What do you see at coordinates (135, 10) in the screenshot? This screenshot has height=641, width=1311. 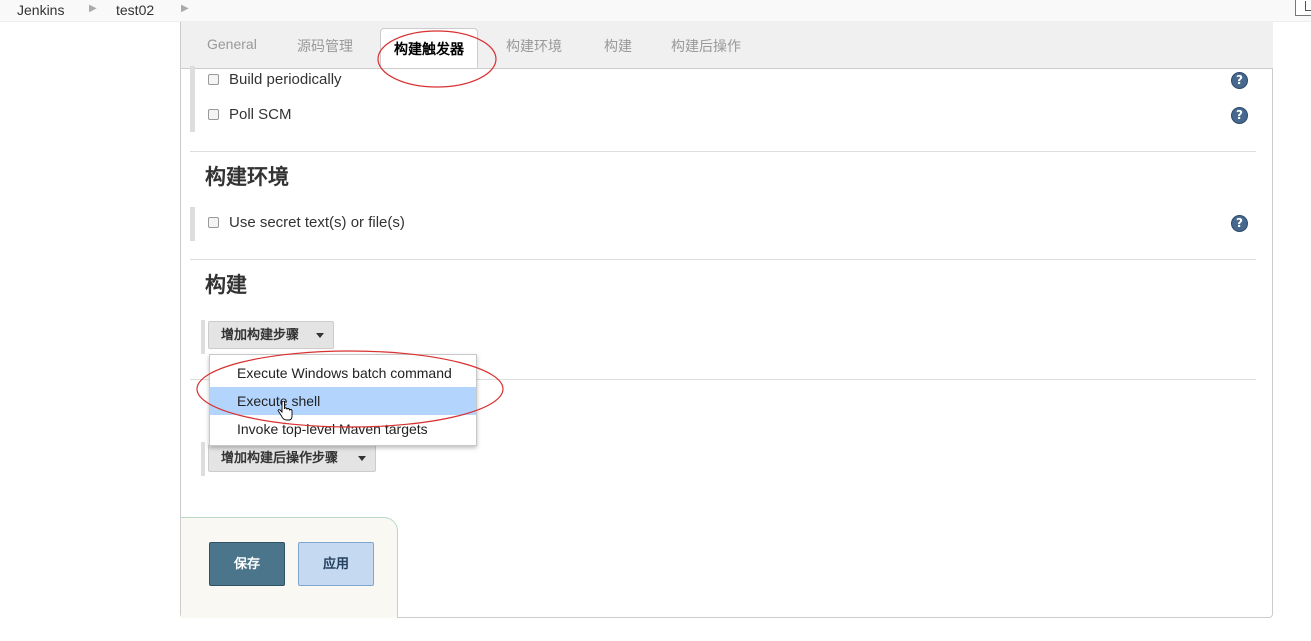 I see `breadcrumb-test02-link: test02` at bounding box center [135, 10].